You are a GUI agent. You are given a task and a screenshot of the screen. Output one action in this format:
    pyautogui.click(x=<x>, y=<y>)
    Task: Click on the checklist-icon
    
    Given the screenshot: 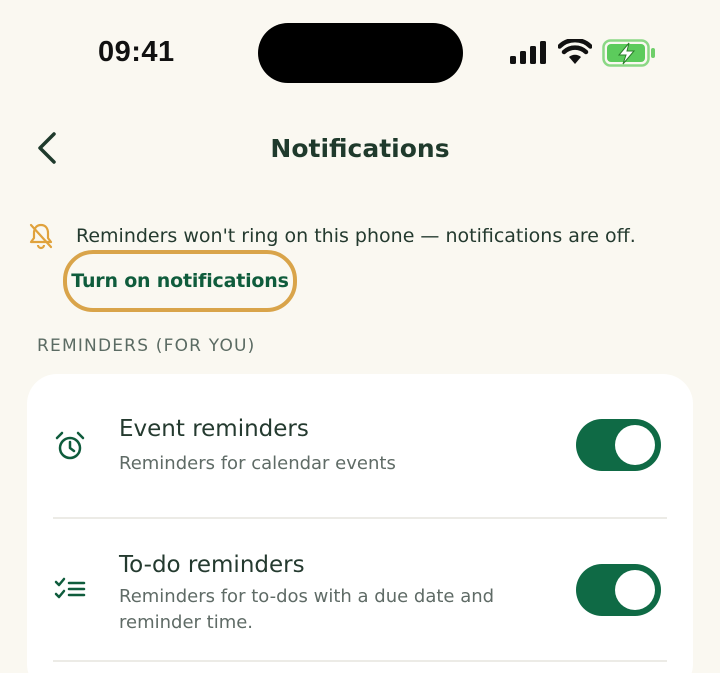 What is the action you would take?
    pyautogui.click(x=70, y=588)
    